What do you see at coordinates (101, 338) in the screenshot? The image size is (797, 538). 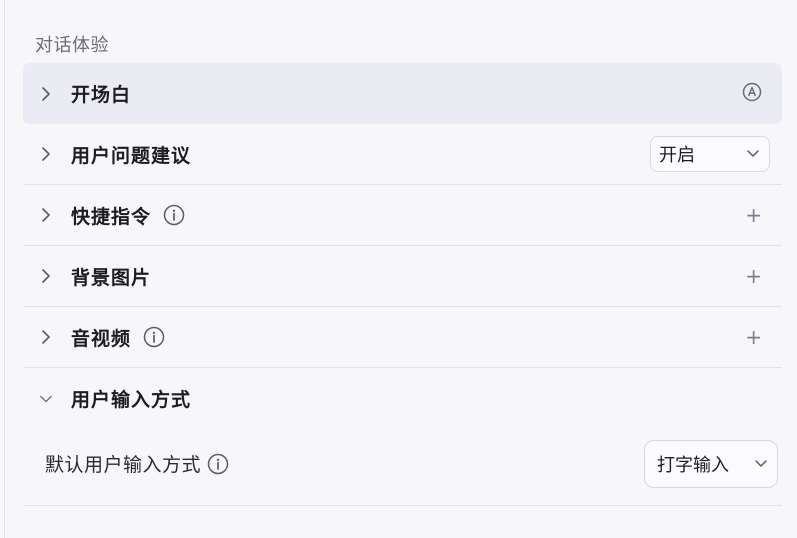 I see `row-label: 音视频` at bounding box center [101, 338].